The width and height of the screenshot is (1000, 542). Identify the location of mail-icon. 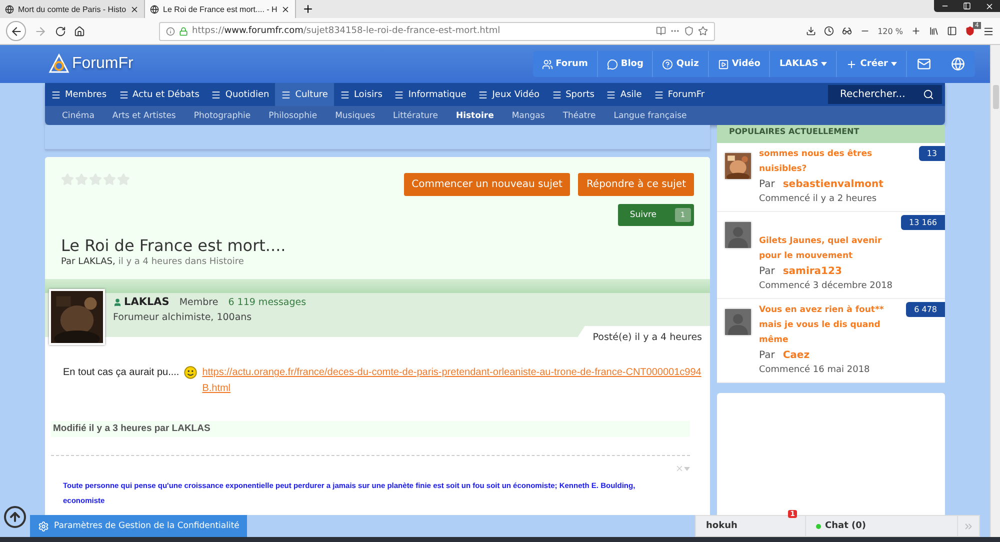
(924, 64).